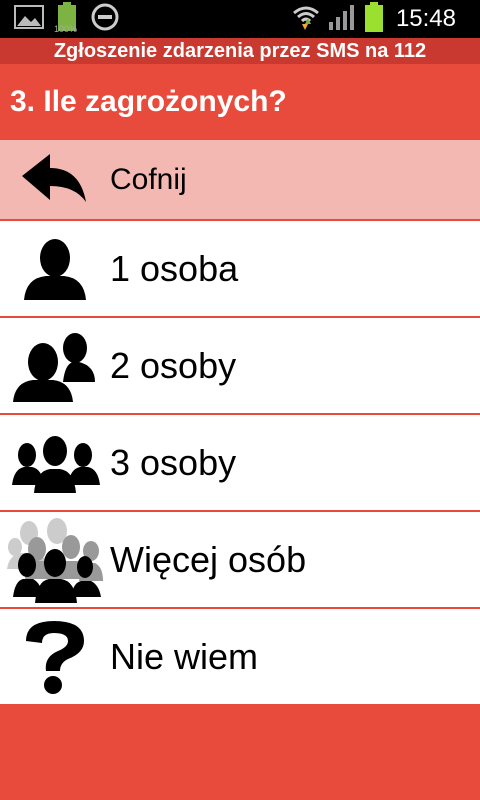 The width and height of the screenshot is (480, 800). Describe the element at coordinates (306, 19) in the screenshot. I see `wifi-icon` at that location.